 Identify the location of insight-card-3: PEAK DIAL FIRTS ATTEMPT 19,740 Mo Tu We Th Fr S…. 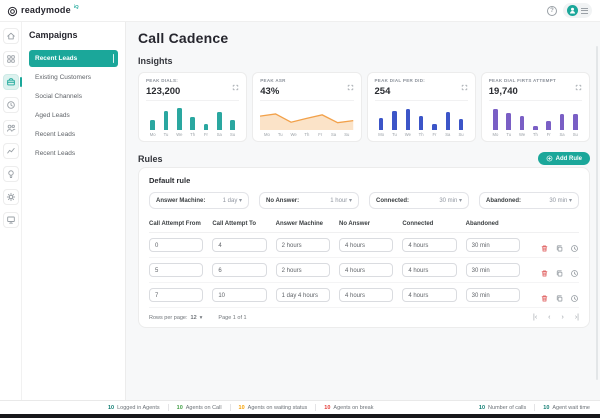
(535, 107).